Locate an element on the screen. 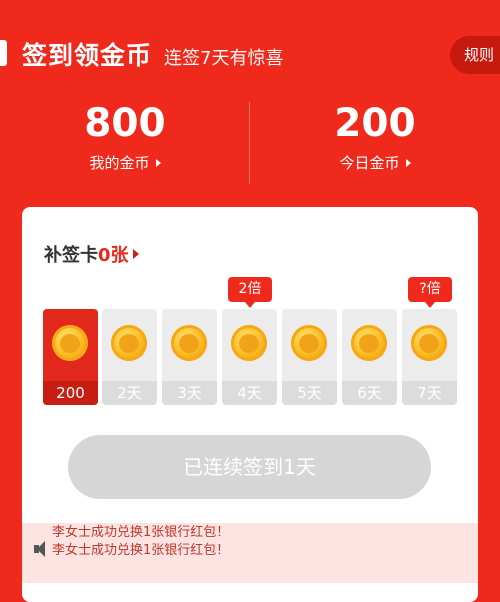  supplement-card-count: 0张 is located at coordinates (113, 255).